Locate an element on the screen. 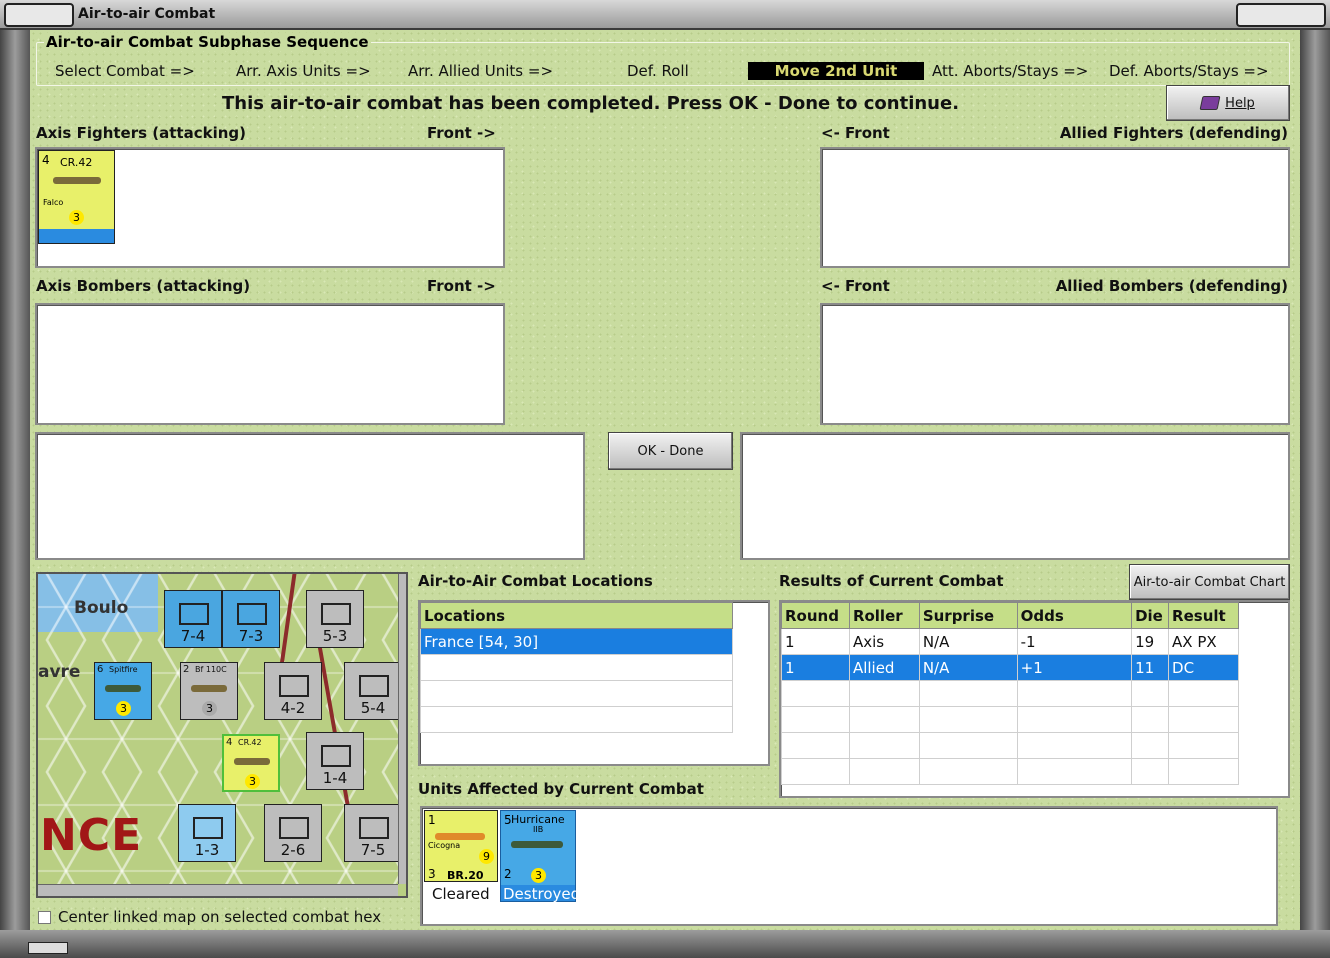 This screenshot has width=1330, height=958. locations-title: Air-to-Air Combat Locations is located at coordinates (535, 581).